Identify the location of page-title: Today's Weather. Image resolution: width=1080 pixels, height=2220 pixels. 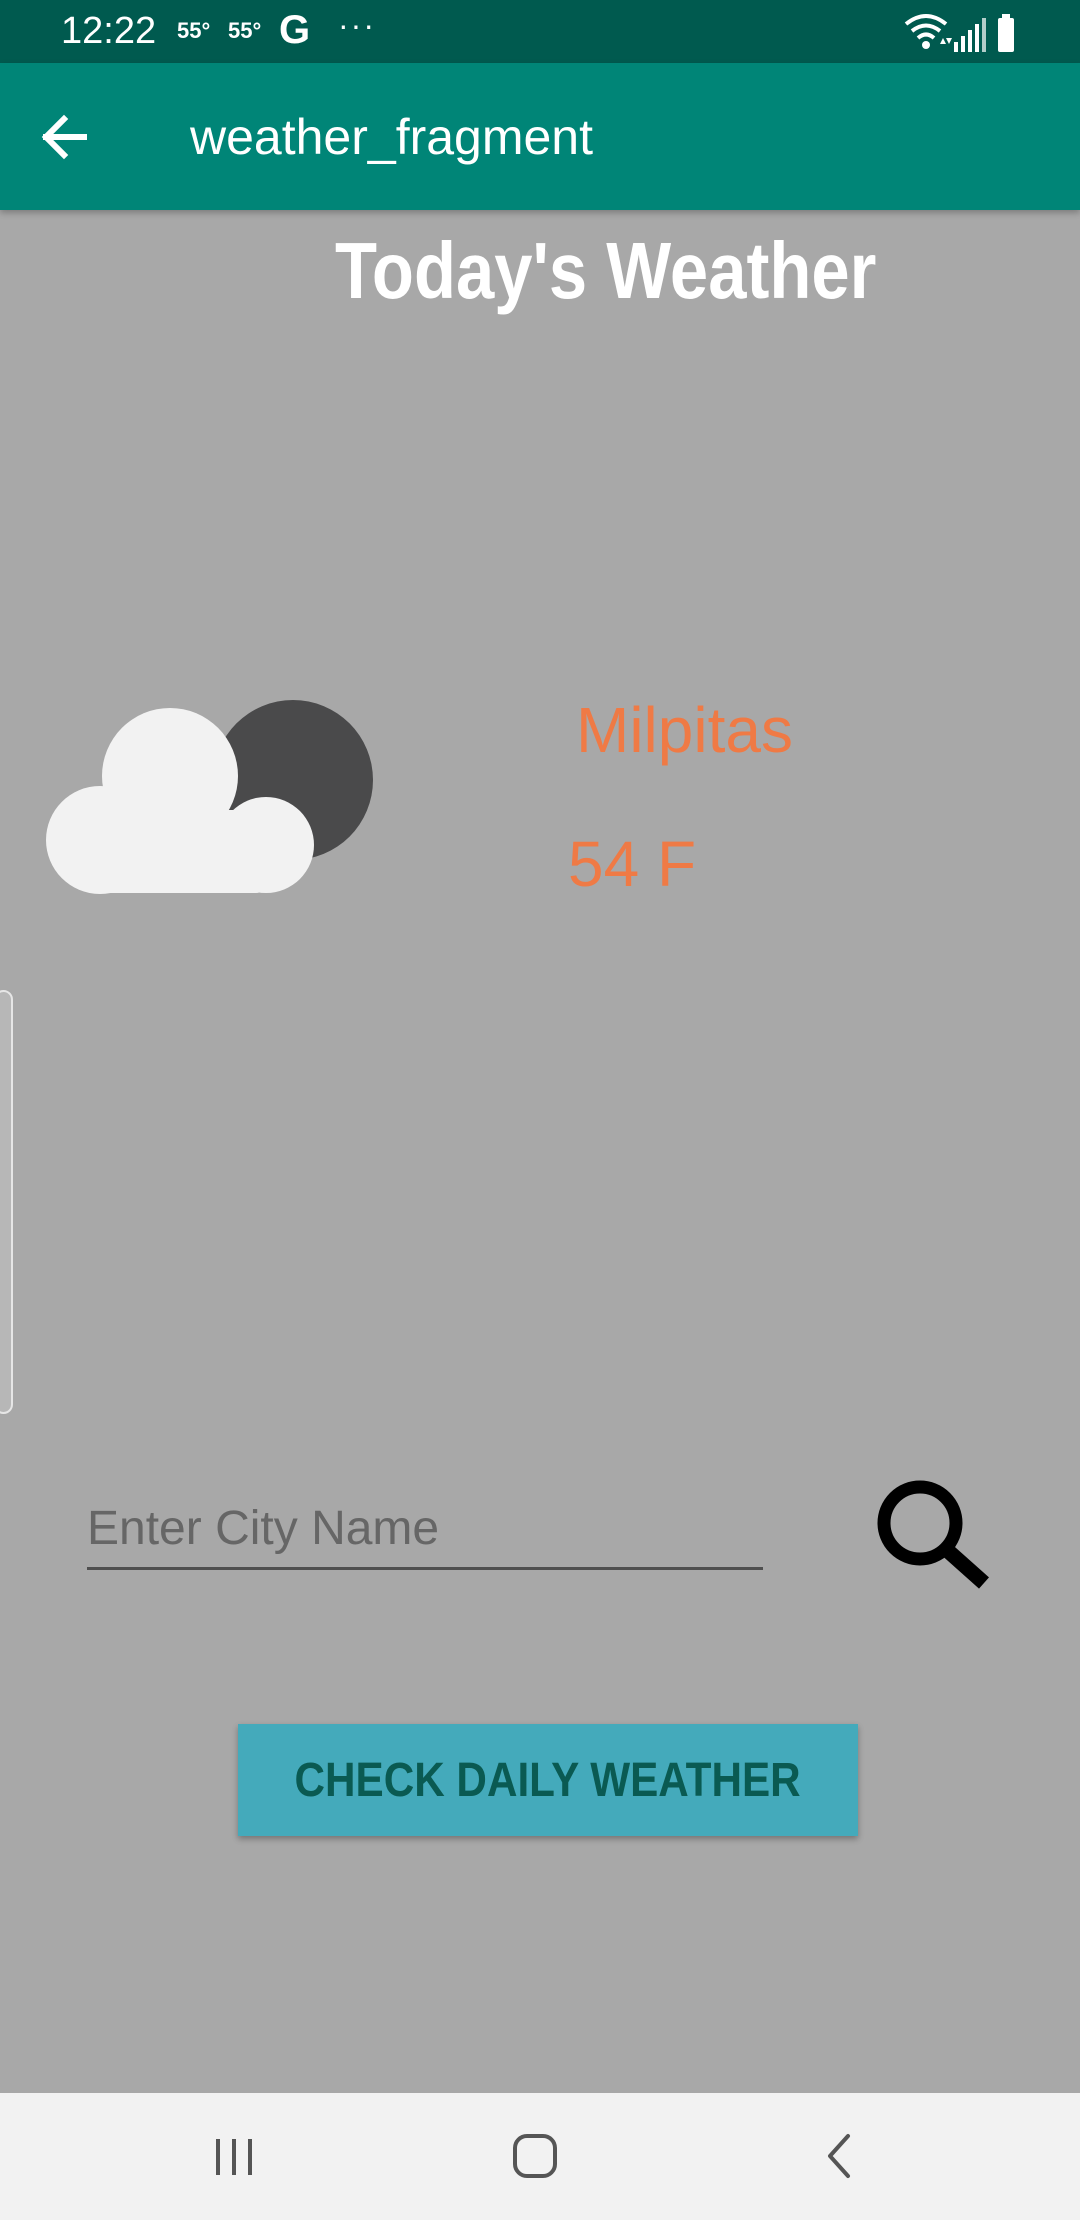
(606, 270).